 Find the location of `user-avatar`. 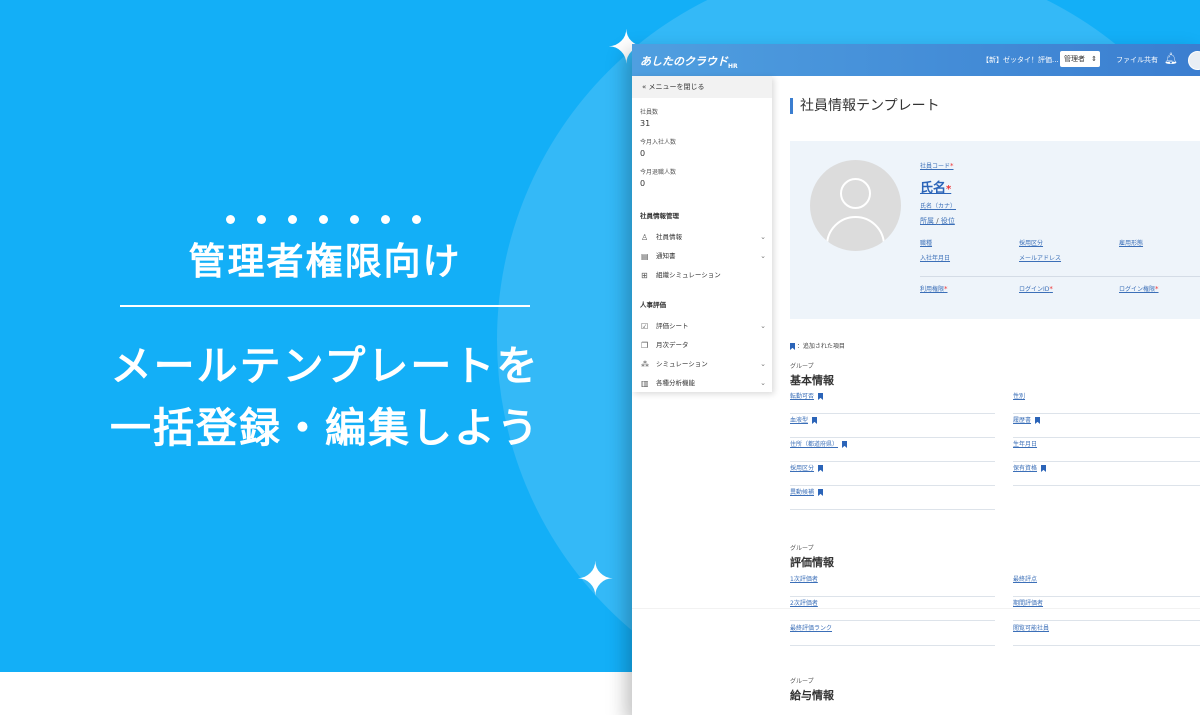

user-avatar is located at coordinates (1194, 60).